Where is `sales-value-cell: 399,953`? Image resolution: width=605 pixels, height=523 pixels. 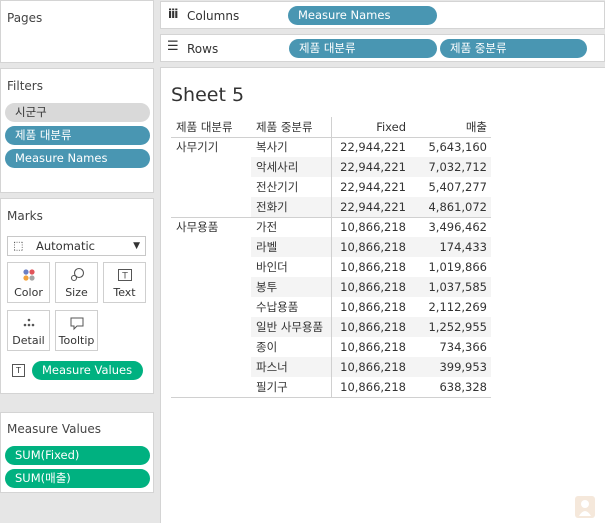
sales-value-cell: 399,953 is located at coordinates (450, 367).